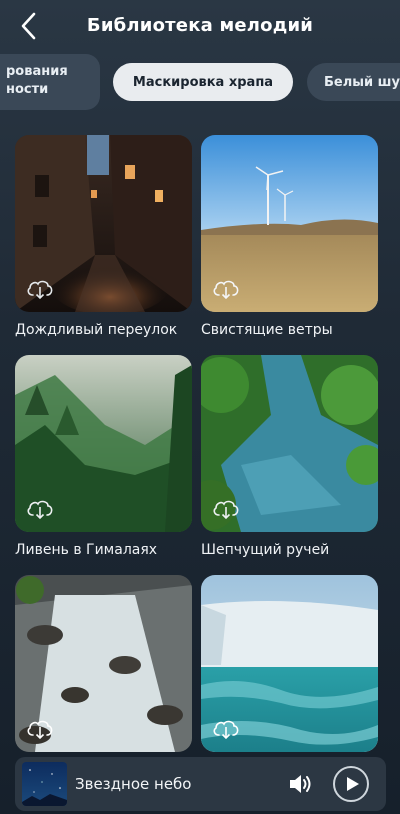 The image size is (400, 814). I want to click on category-tabs: рования ности Маскировка храпа Белый шум, so click(200, 82).